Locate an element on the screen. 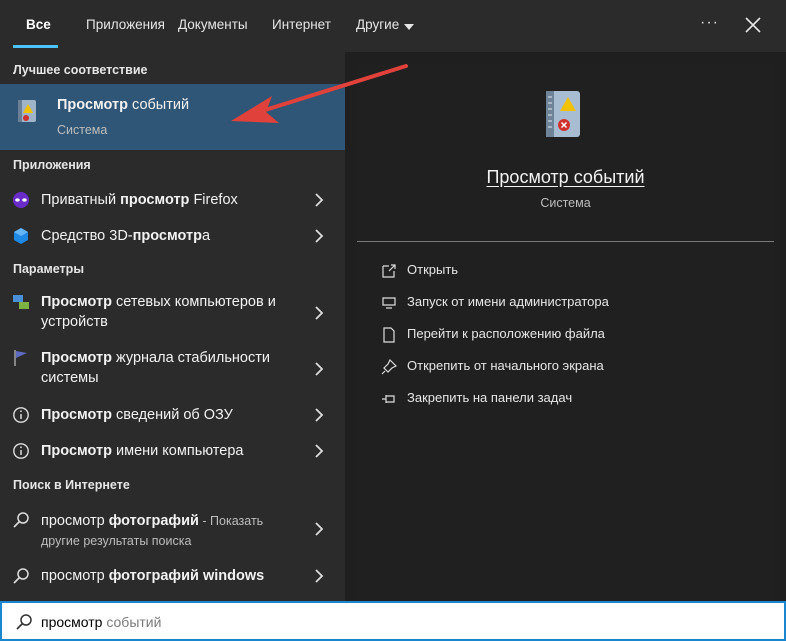 The image size is (786, 641). pin-icon is located at coordinates (388, 398).